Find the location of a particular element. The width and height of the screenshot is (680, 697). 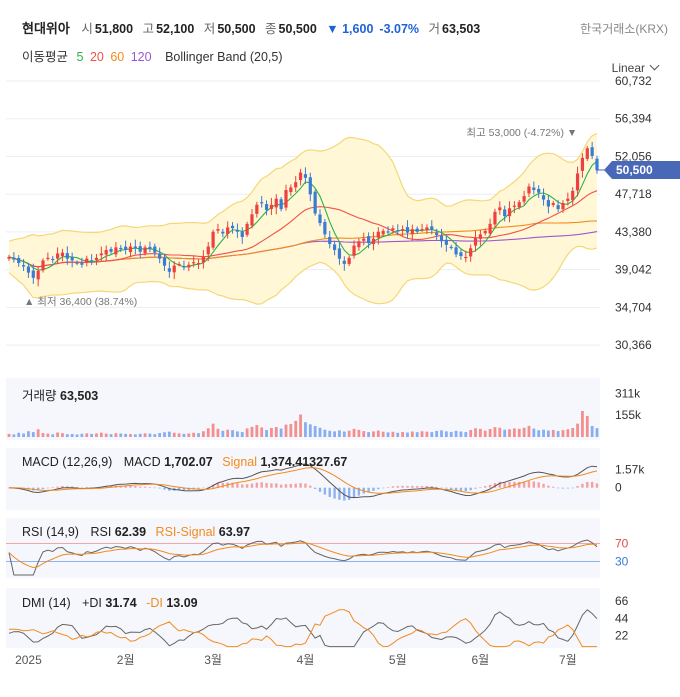

last-price-label: 50,500 is located at coordinates (634, 170).